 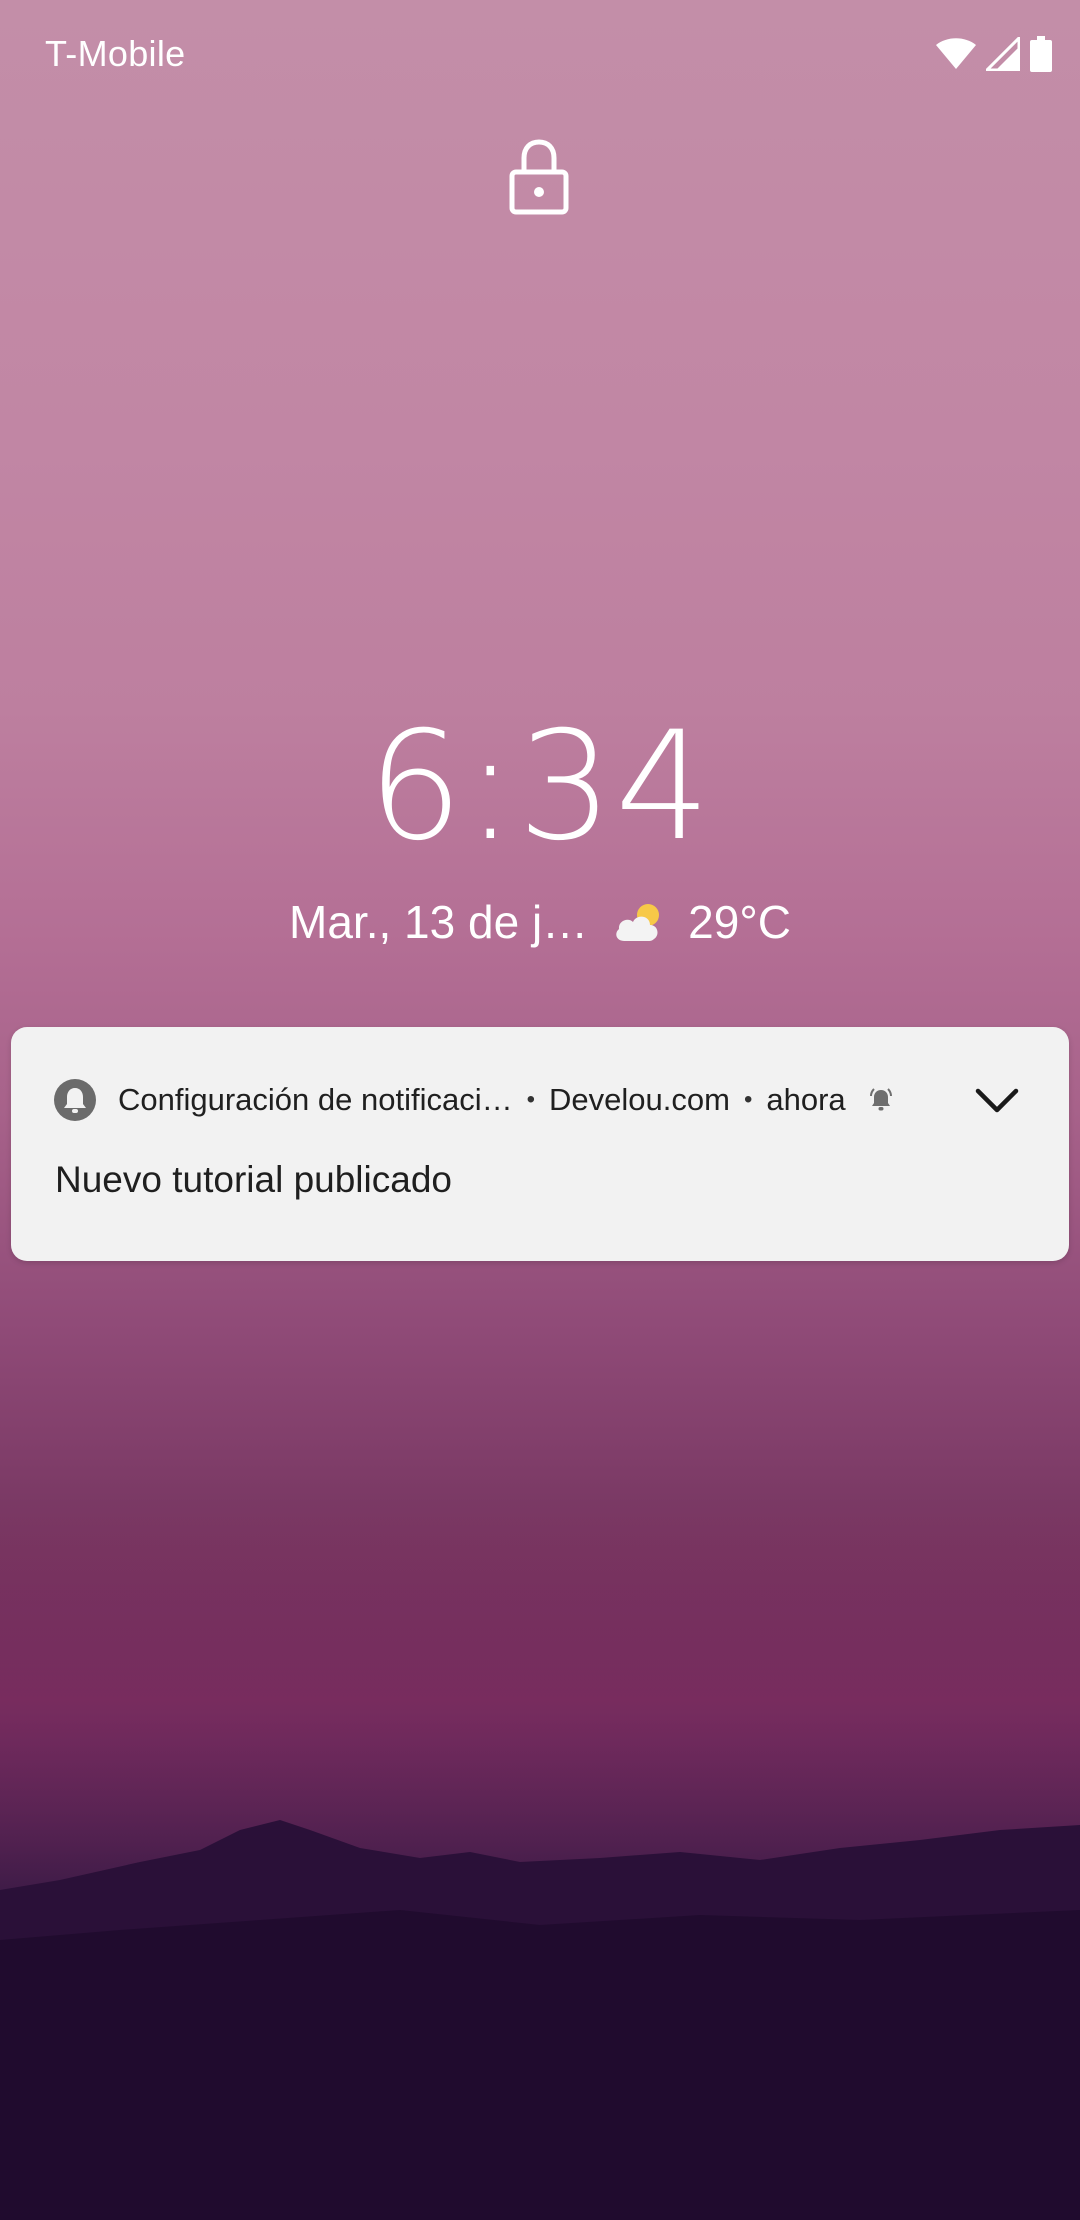 I want to click on notification-source: Develou.com, so click(x=639, y=1099).